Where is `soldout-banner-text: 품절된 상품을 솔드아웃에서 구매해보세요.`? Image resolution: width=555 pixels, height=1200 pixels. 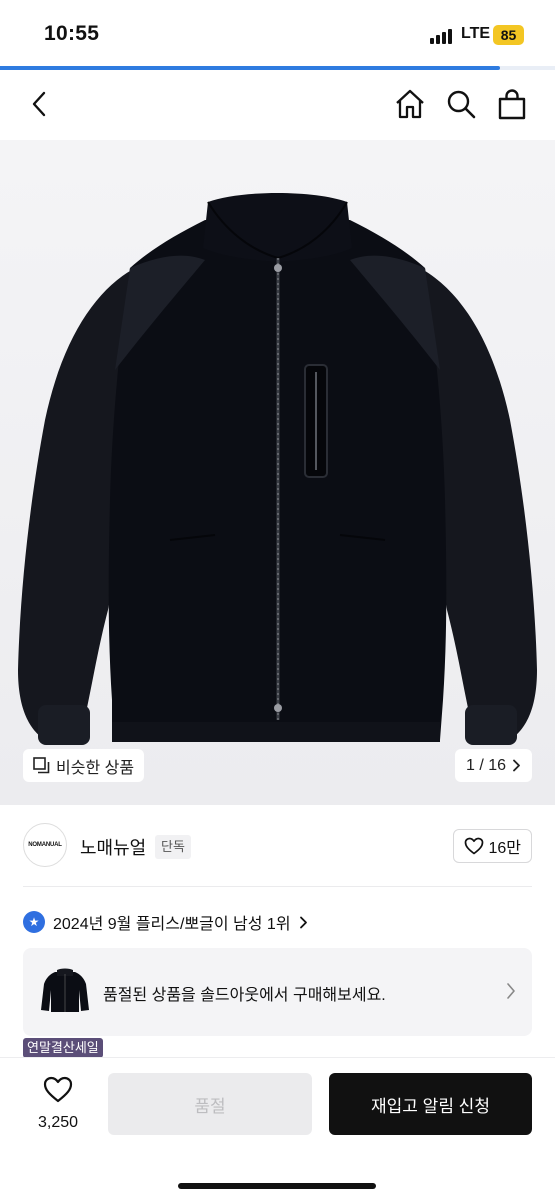
soldout-banner-text: 품절된 상품을 솔드아웃에서 구매해보세요. is located at coordinates (244, 995).